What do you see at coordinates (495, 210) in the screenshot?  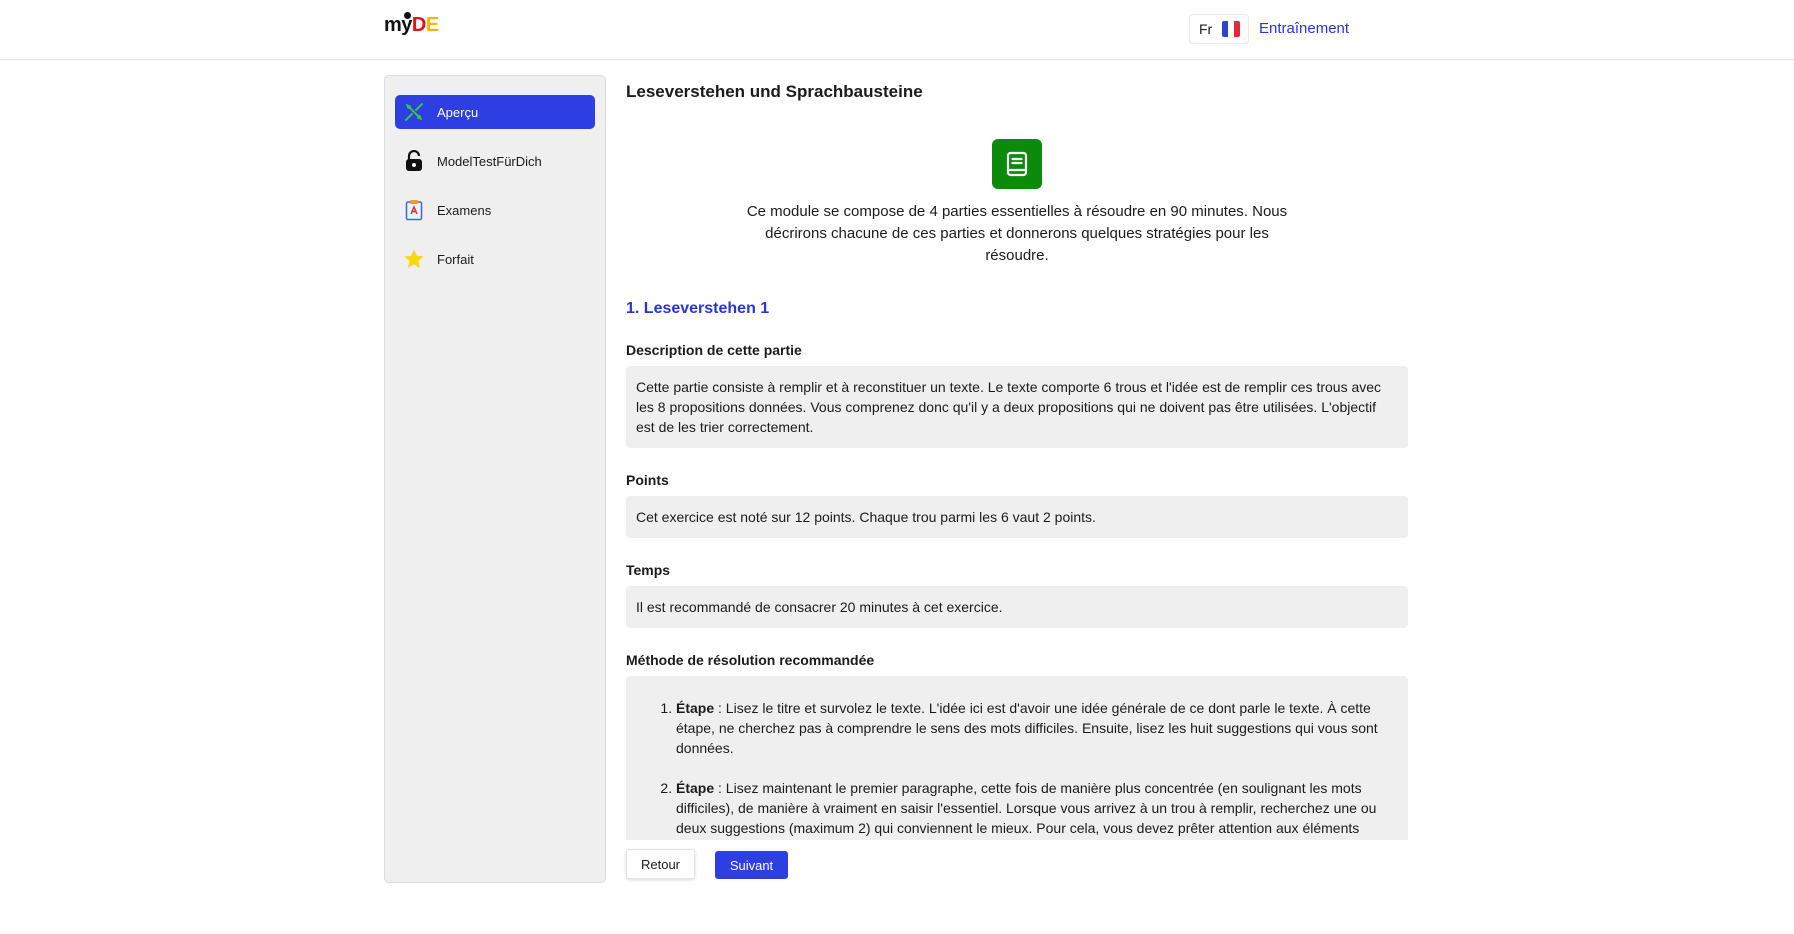 I see `sidebar-item-exams: Examens` at bounding box center [495, 210].